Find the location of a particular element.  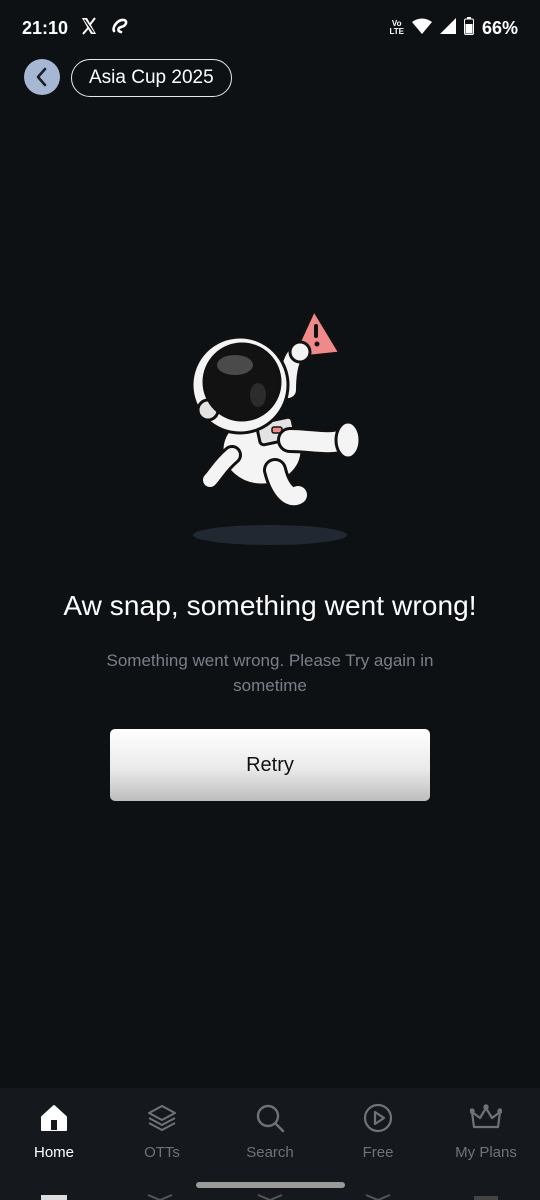

nav-item-otts: OTTs is located at coordinates (162, 1128).